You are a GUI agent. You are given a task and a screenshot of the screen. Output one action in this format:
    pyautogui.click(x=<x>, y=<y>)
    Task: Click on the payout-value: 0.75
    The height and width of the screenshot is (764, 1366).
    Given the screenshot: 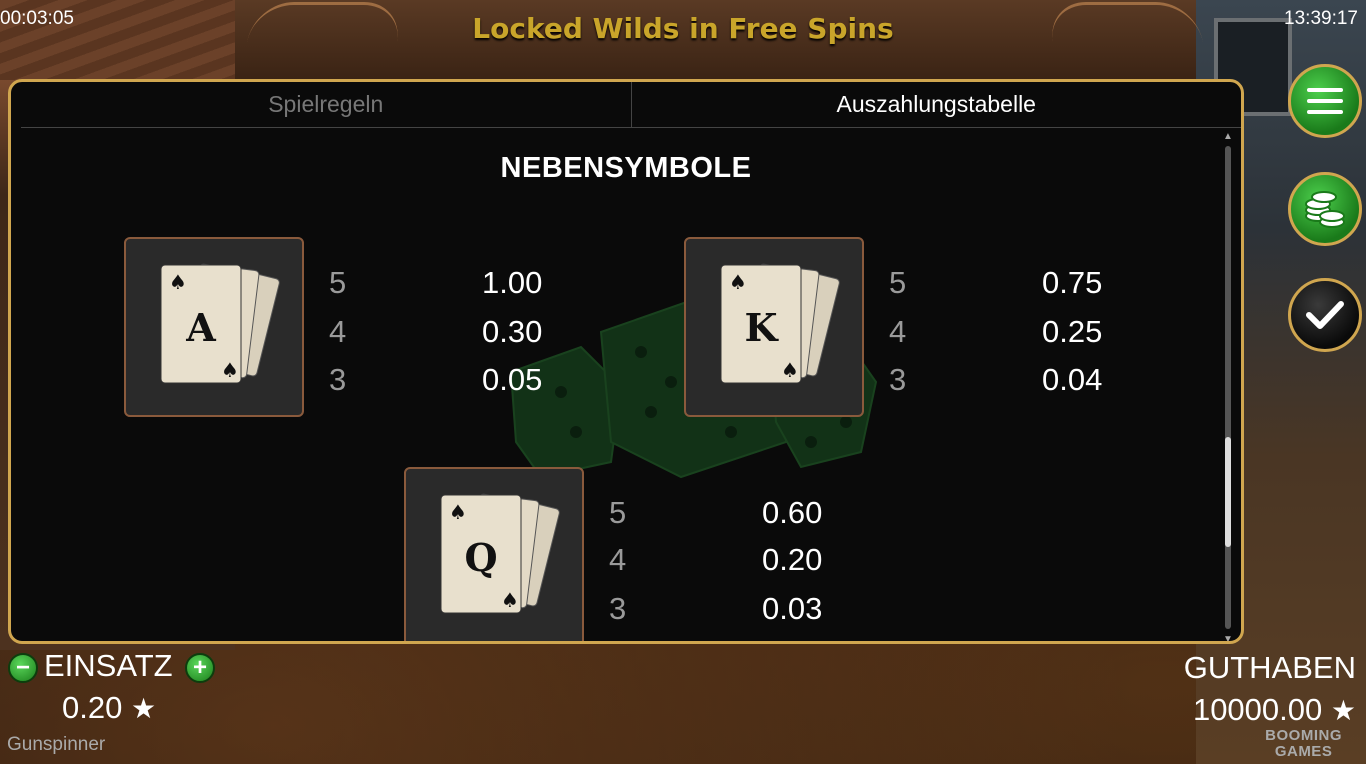 What is the action you would take?
    pyautogui.click(x=1072, y=282)
    